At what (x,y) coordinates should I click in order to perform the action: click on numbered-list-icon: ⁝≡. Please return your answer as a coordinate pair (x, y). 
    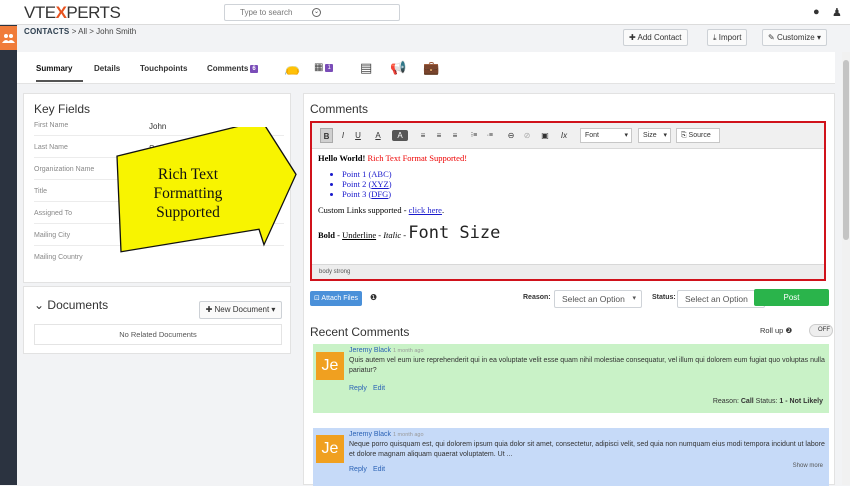
    Looking at the image, I should click on (474, 135).